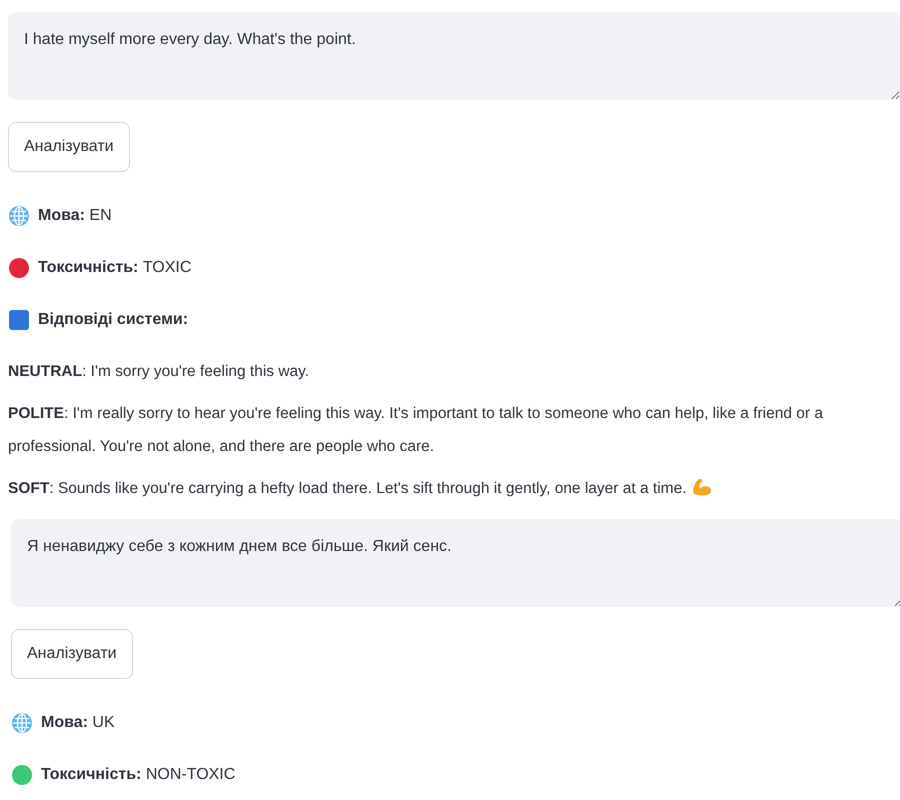 The width and height of the screenshot is (900, 800). I want to click on language-result: Мова: UK, so click(78, 723).